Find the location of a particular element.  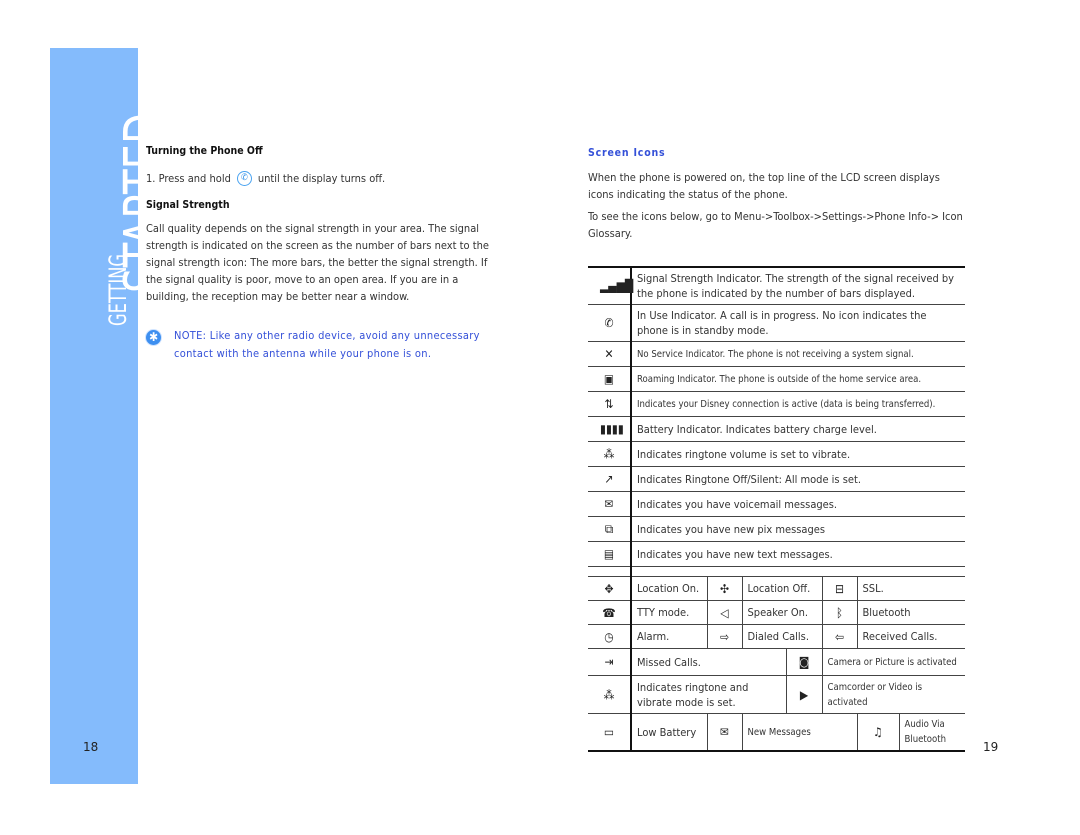

dialed-calls-icon: ⇨ is located at coordinates (724, 636).